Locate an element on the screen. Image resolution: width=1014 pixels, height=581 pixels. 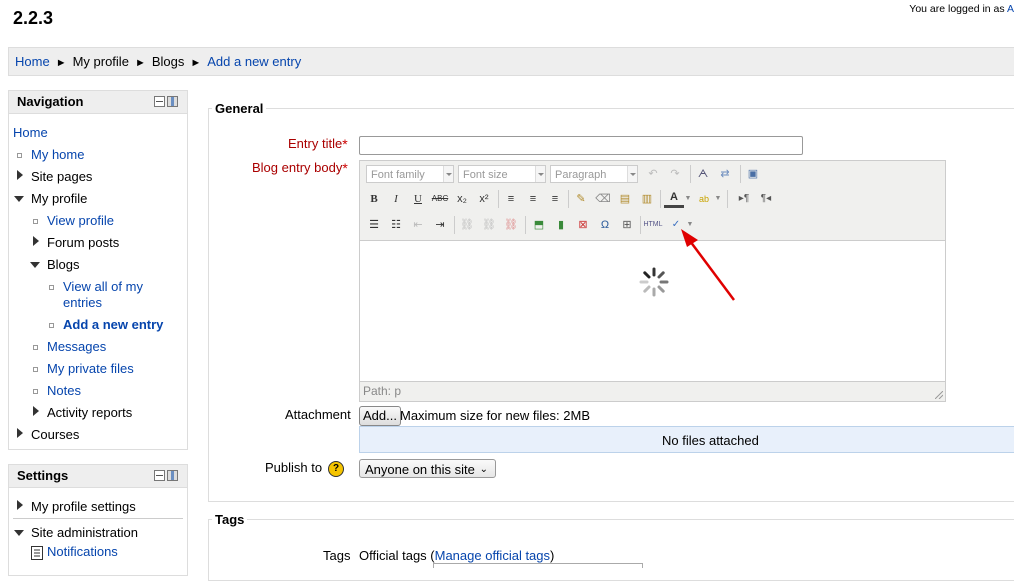
help-icon: ? is located at coordinates (336, 469).